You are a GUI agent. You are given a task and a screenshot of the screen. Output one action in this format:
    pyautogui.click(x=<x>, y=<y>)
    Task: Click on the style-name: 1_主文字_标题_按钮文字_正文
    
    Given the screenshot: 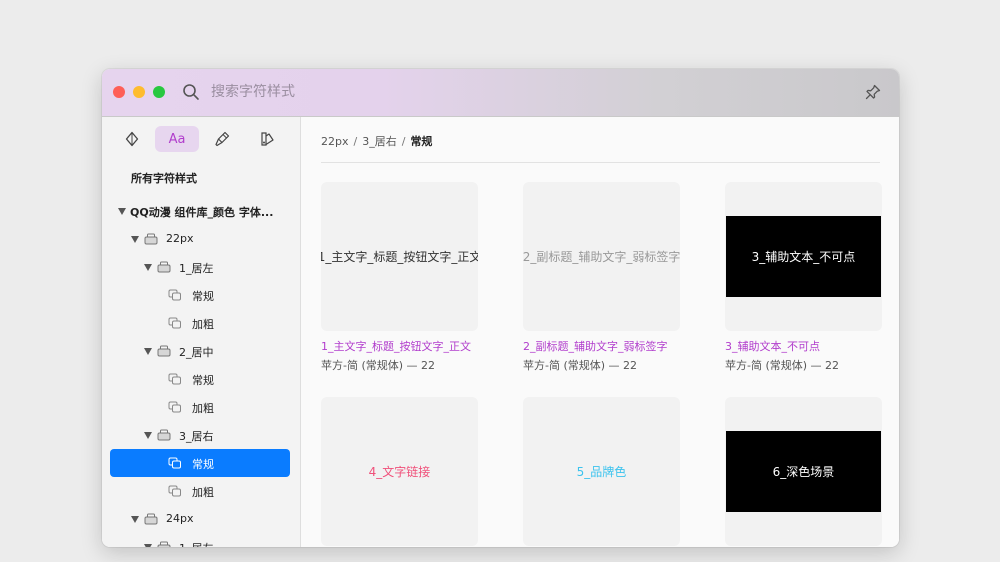 What is the action you would take?
    pyautogui.click(x=396, y=346)
    